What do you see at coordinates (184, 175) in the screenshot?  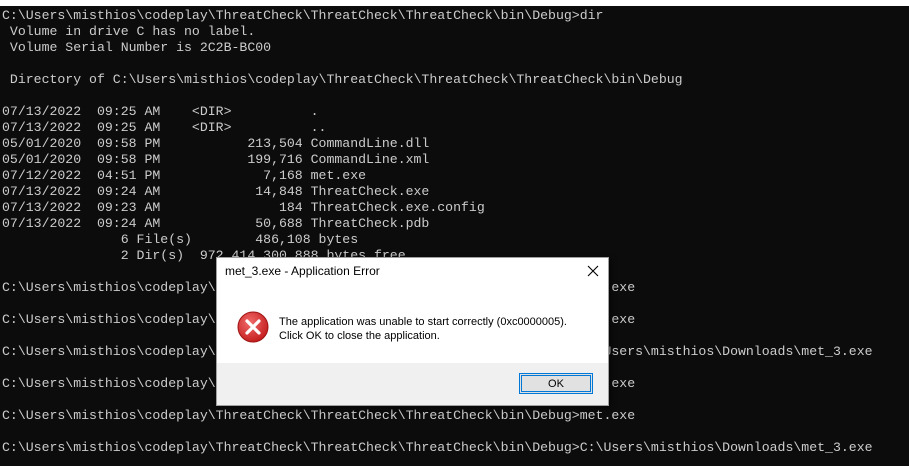 I see `console-line: 07/12/2022 04:51 PM 7,168 met.exe` at bounding box center [184, 175].